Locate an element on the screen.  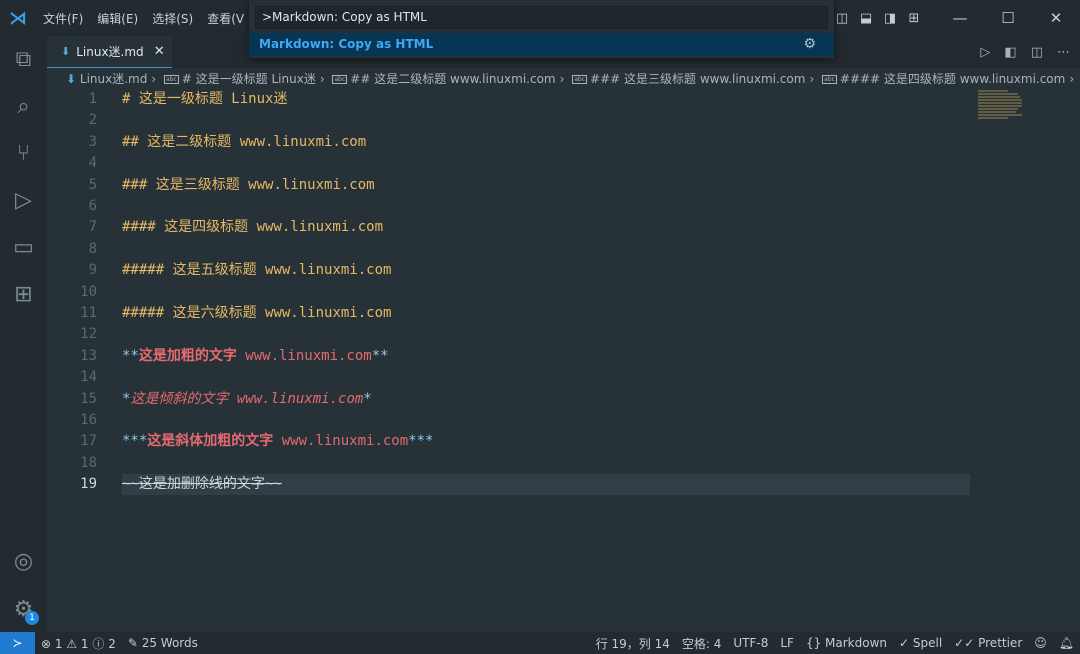
close-tab-icon: ✕ is located at coordinates (159, 51).